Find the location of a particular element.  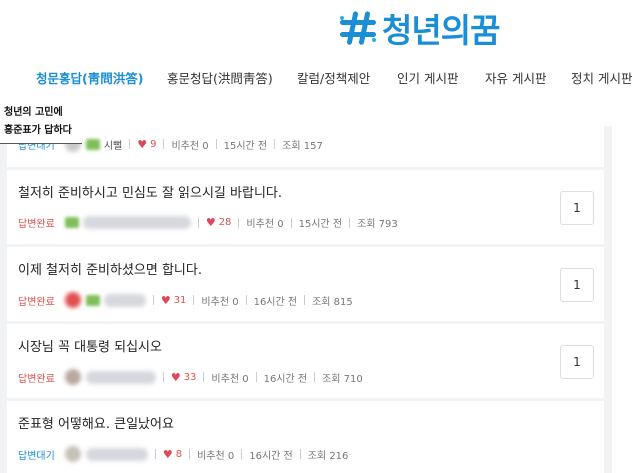

post-title: 철저히 준비하시고 민심도 잘 읽으시길 바랍니다. is located at coordinates (150, 191).